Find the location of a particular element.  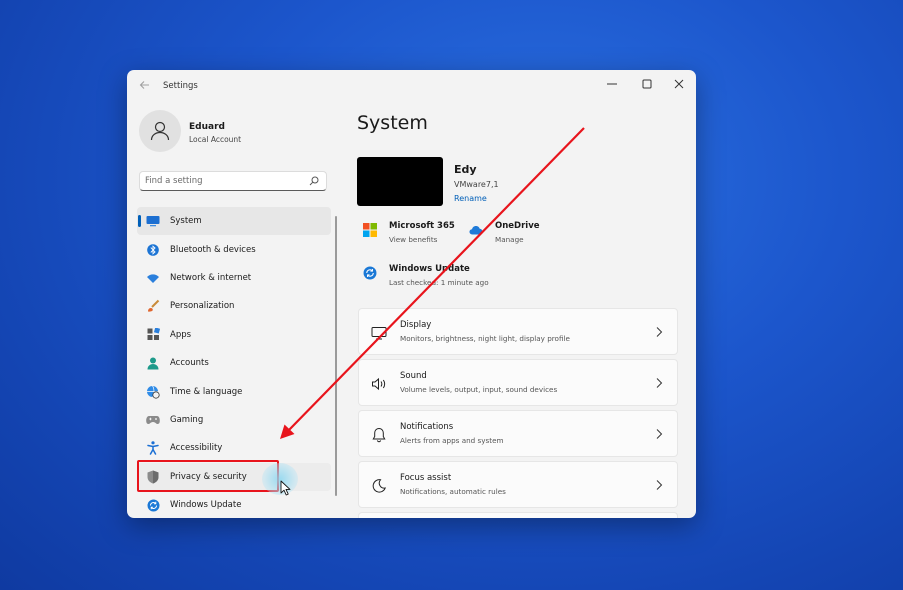

sidebar-item-accessibility: Accessibility is located at coordinates (234, 448).